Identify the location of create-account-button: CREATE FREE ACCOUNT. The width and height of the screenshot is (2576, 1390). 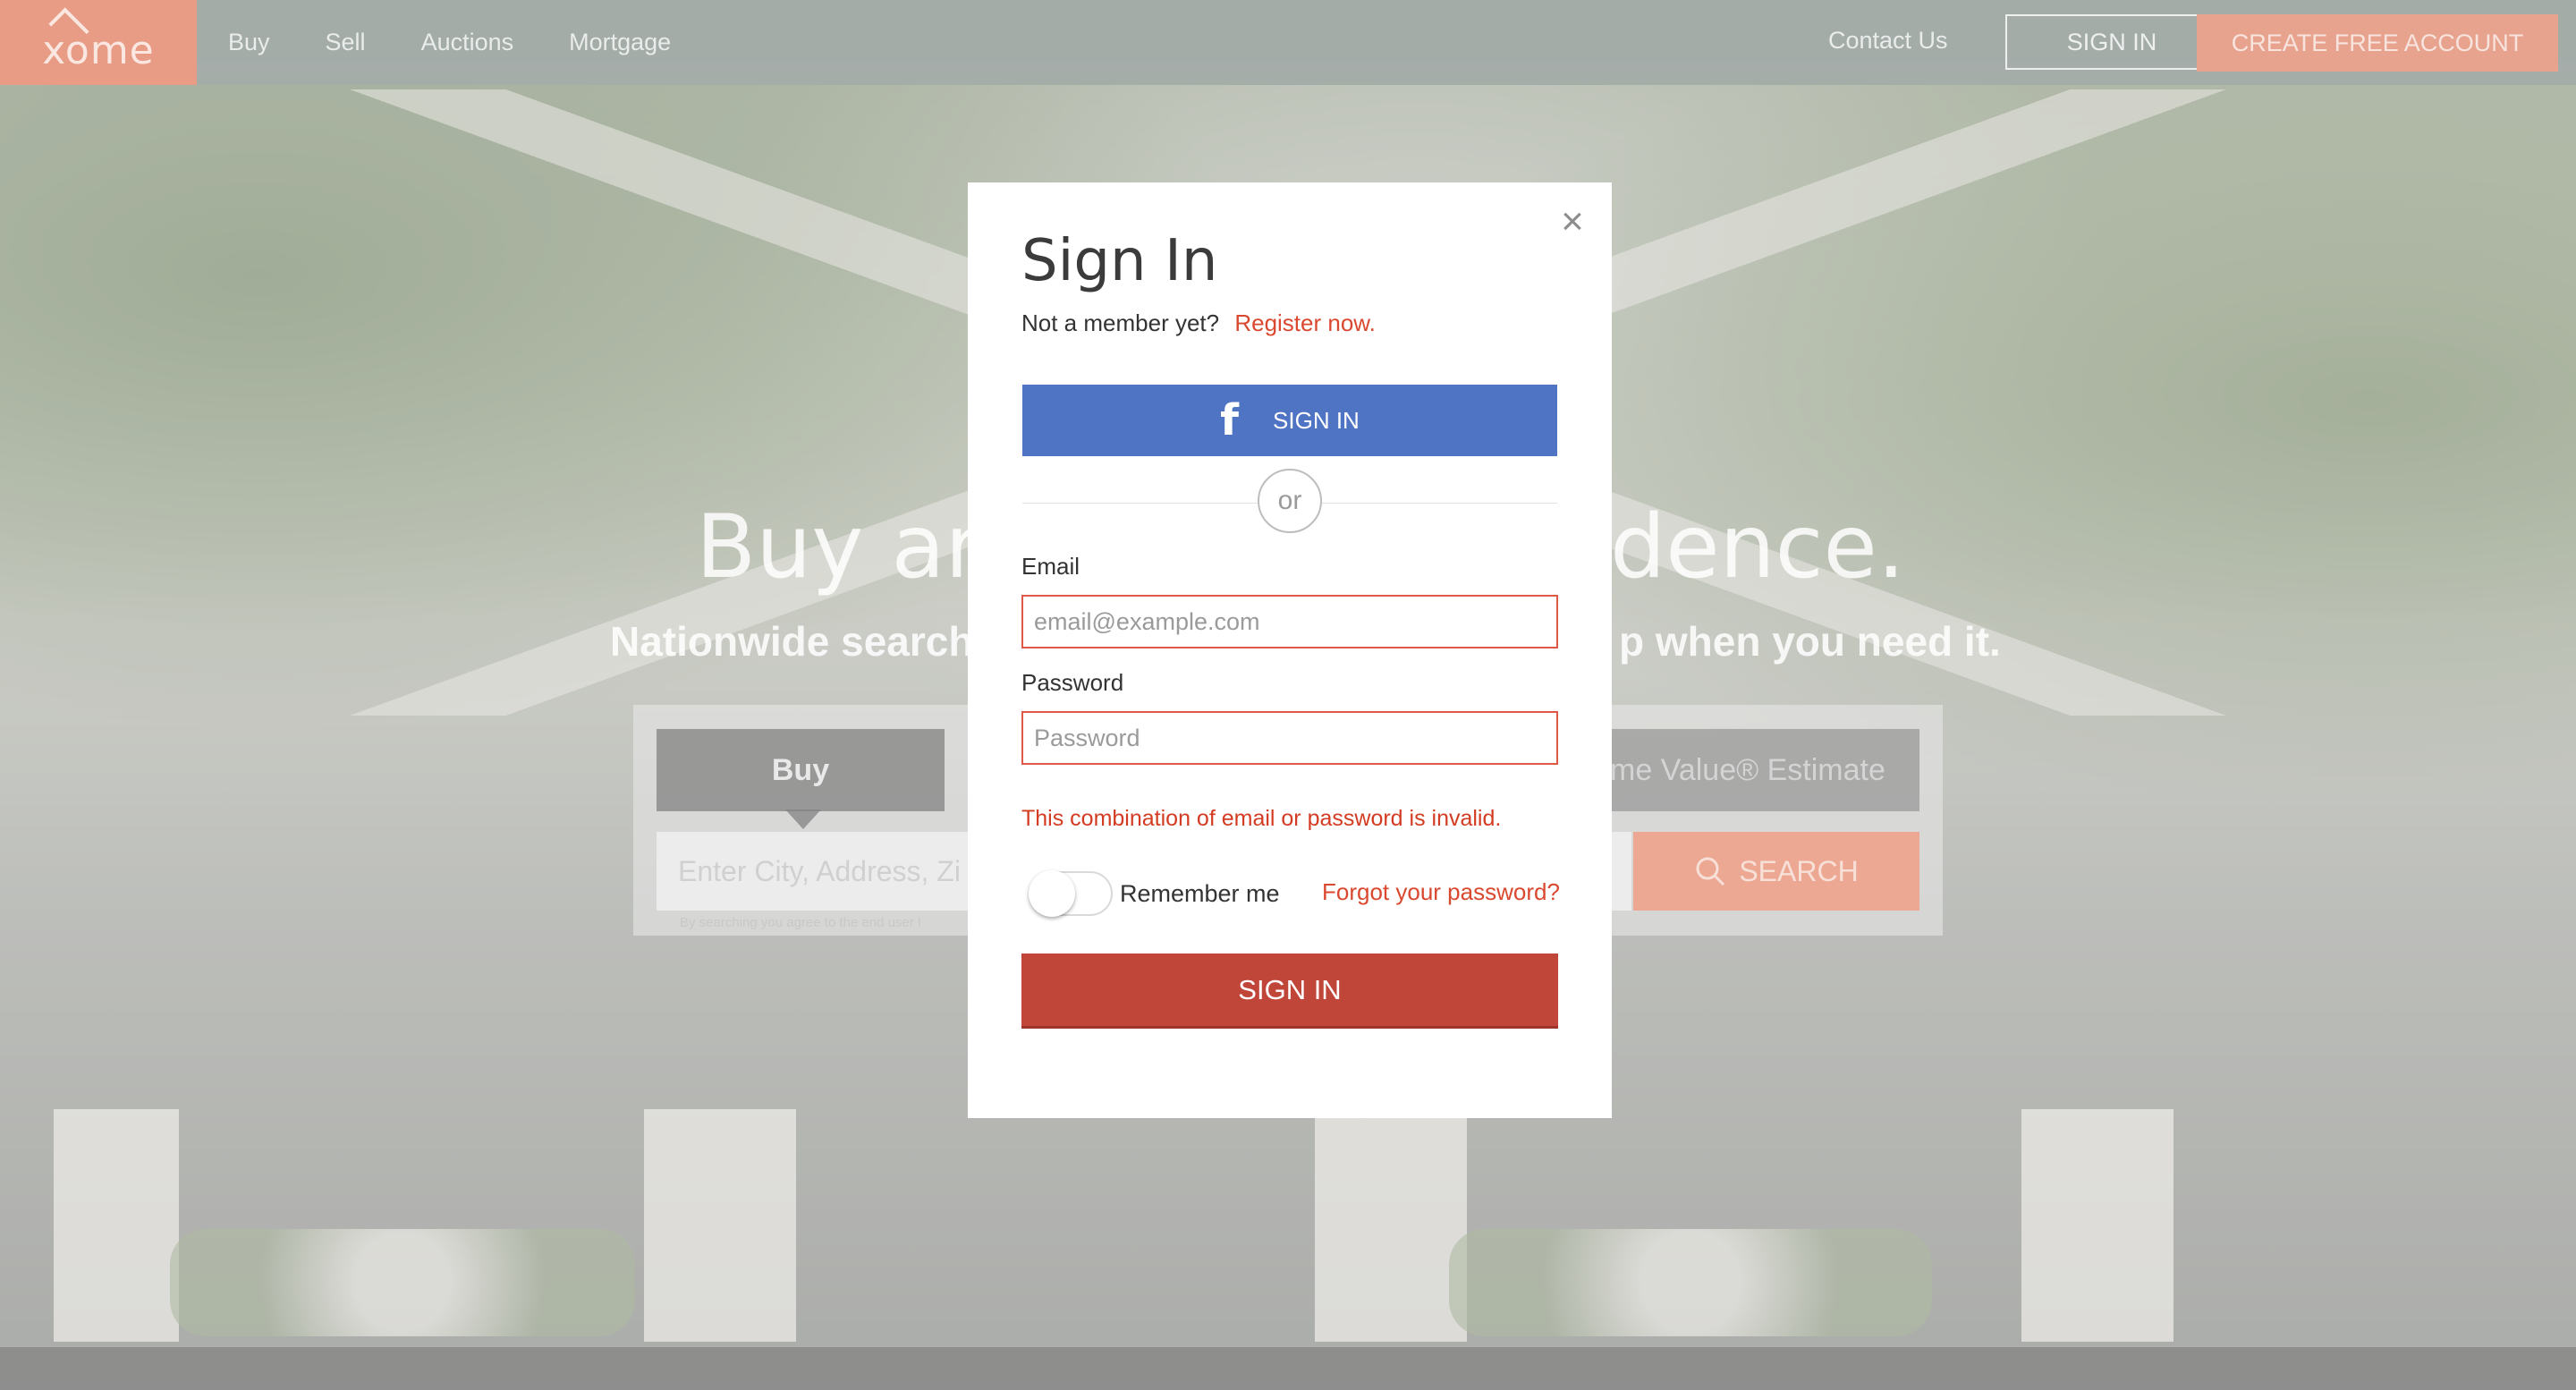
(2377, 43).